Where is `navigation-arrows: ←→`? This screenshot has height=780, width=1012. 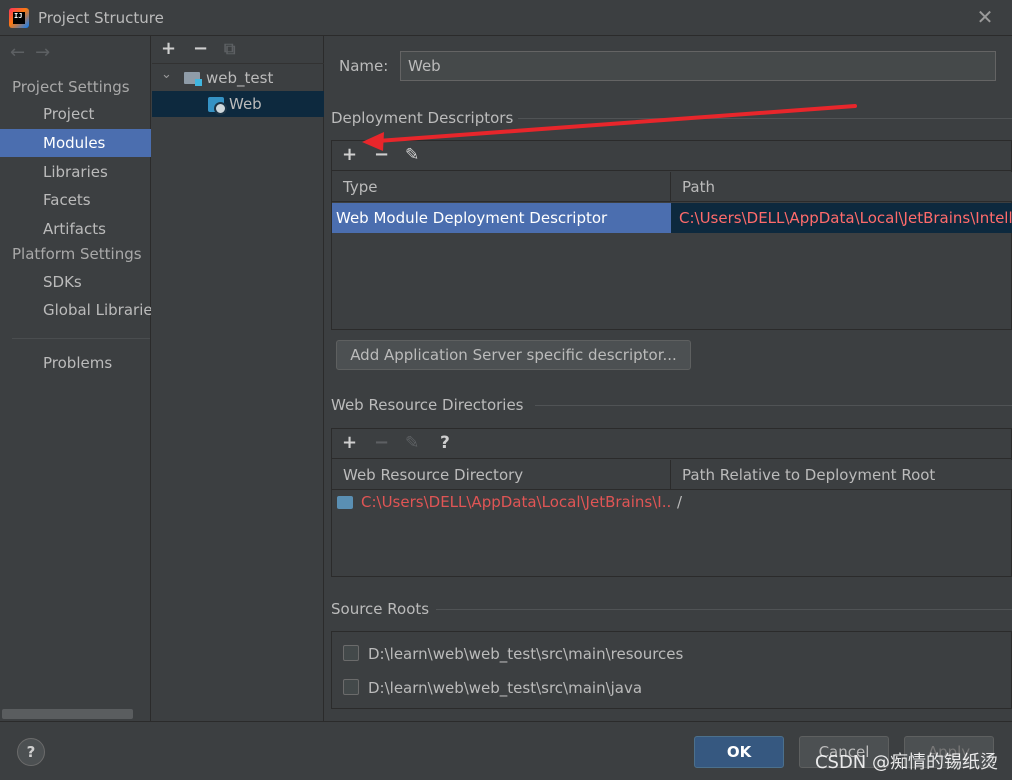 navigation-arrows: ←→ is located at coordinates (35, 52).